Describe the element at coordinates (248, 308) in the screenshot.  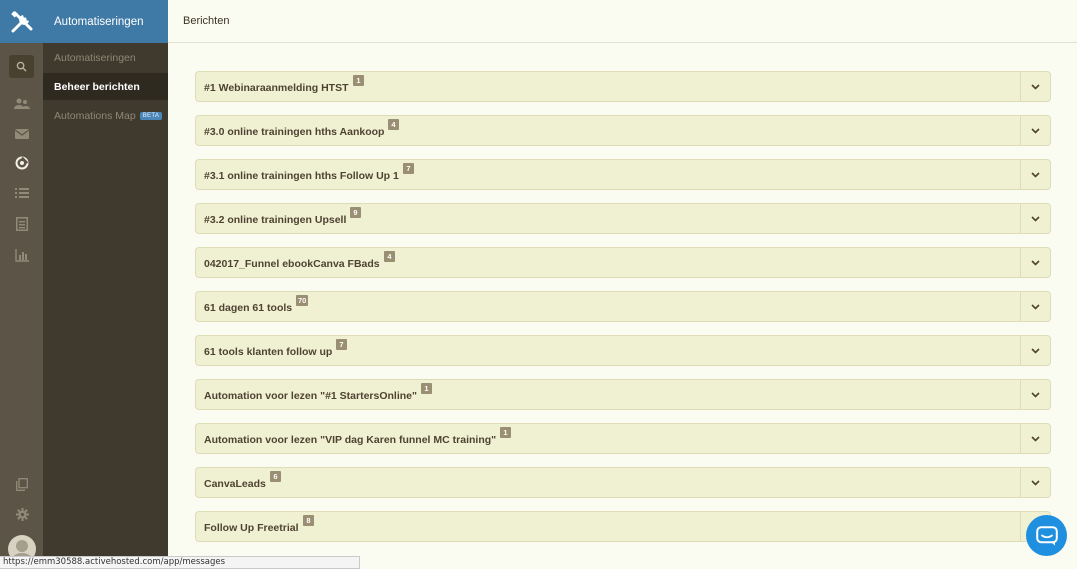
I see `automation-name: 61 dagen 61 tools` at that location.